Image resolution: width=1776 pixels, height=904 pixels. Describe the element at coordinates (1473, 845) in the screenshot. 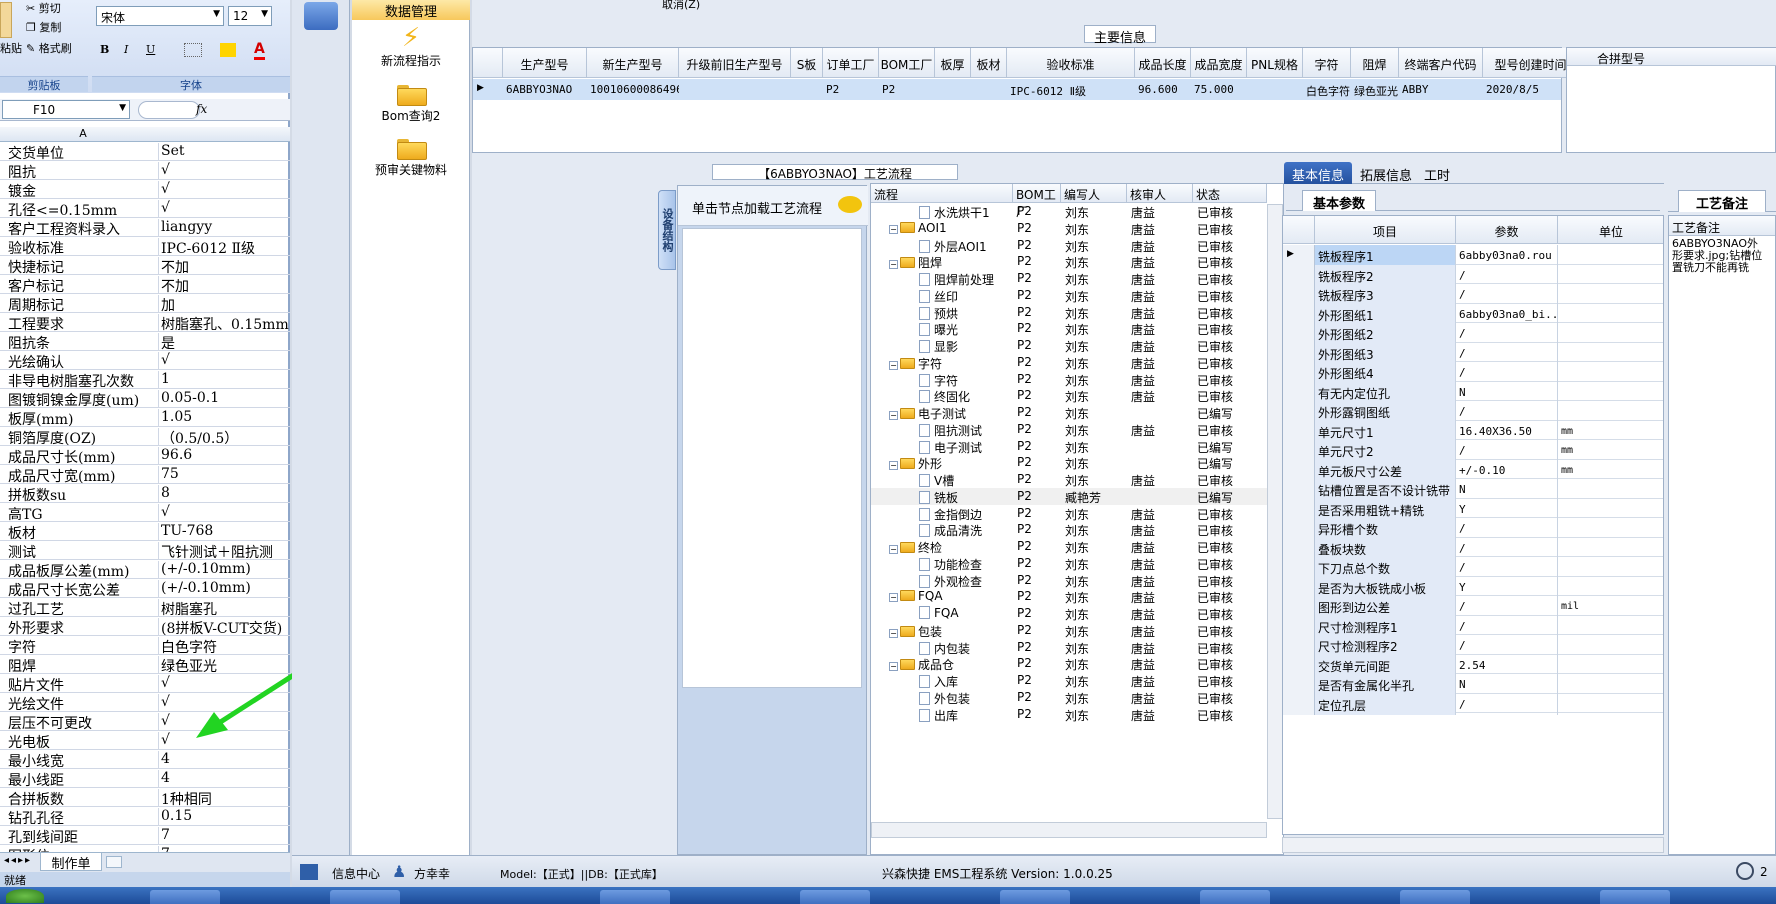

I see `param-hscroll` at that location.